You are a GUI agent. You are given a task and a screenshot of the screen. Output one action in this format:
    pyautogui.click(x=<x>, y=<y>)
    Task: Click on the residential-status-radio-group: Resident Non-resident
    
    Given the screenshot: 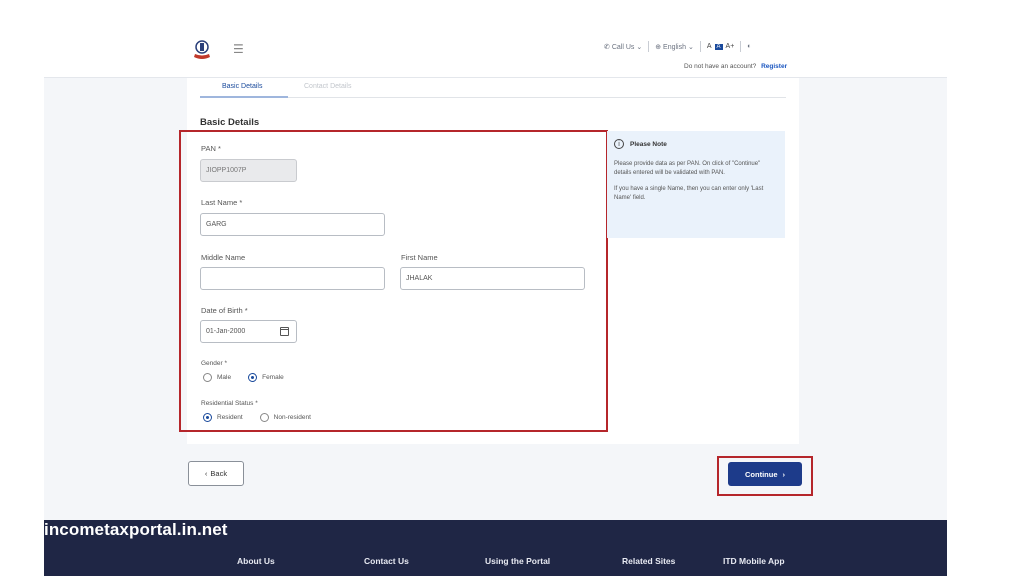 What is the action you would take?
    pyautogui.click(x=257, y=417)
    